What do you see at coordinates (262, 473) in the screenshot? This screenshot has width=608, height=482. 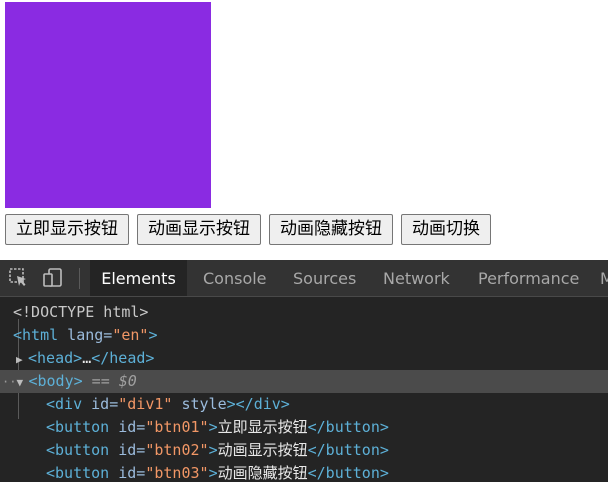 I see `button-text-node: 动画隐藏按钮` at bounding box center [262, 473].